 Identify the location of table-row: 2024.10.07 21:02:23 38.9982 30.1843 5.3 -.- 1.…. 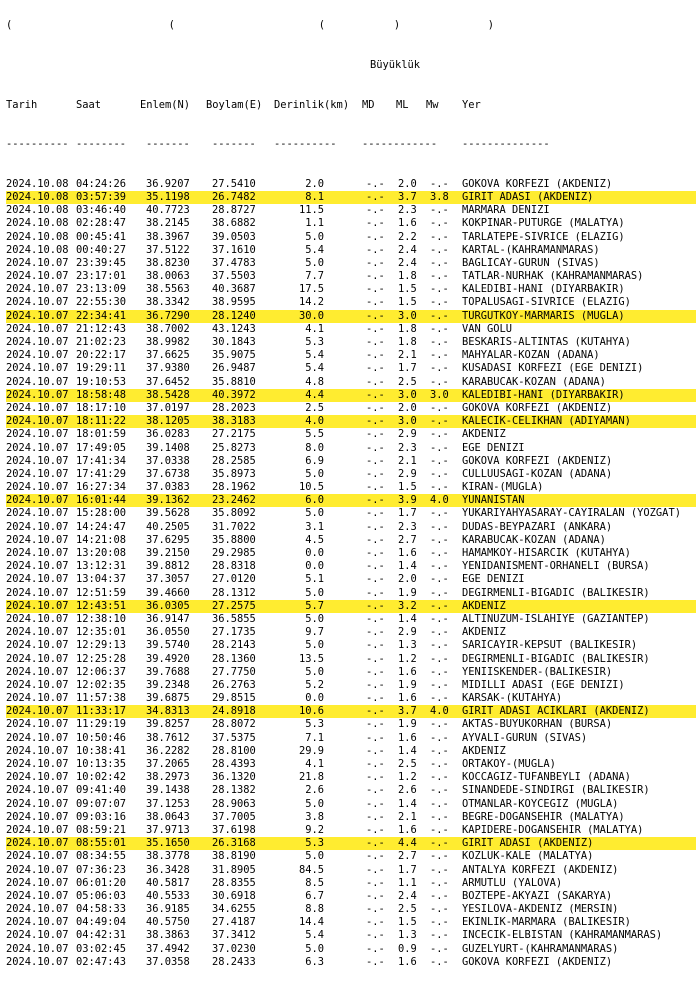
(351, 342).